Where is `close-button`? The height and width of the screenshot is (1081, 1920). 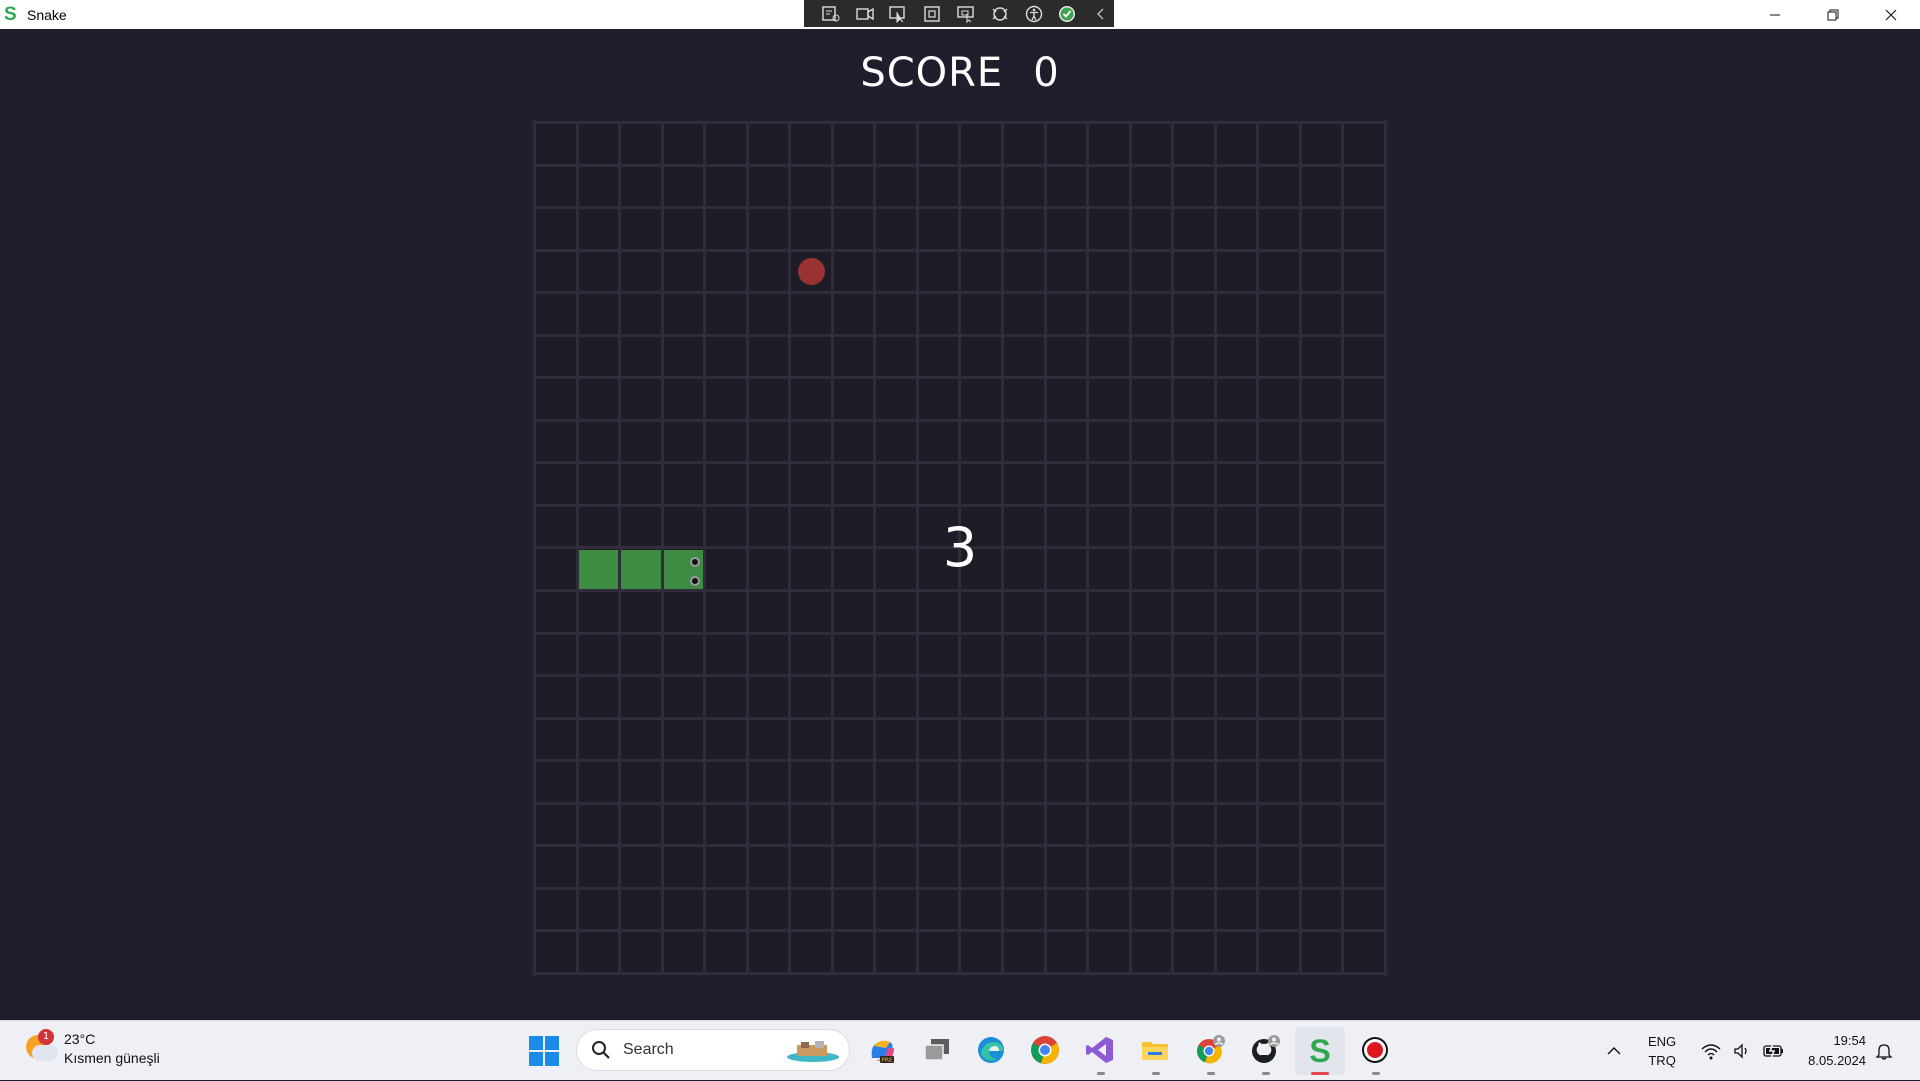 close-button is located at coordinates (1891, 14).